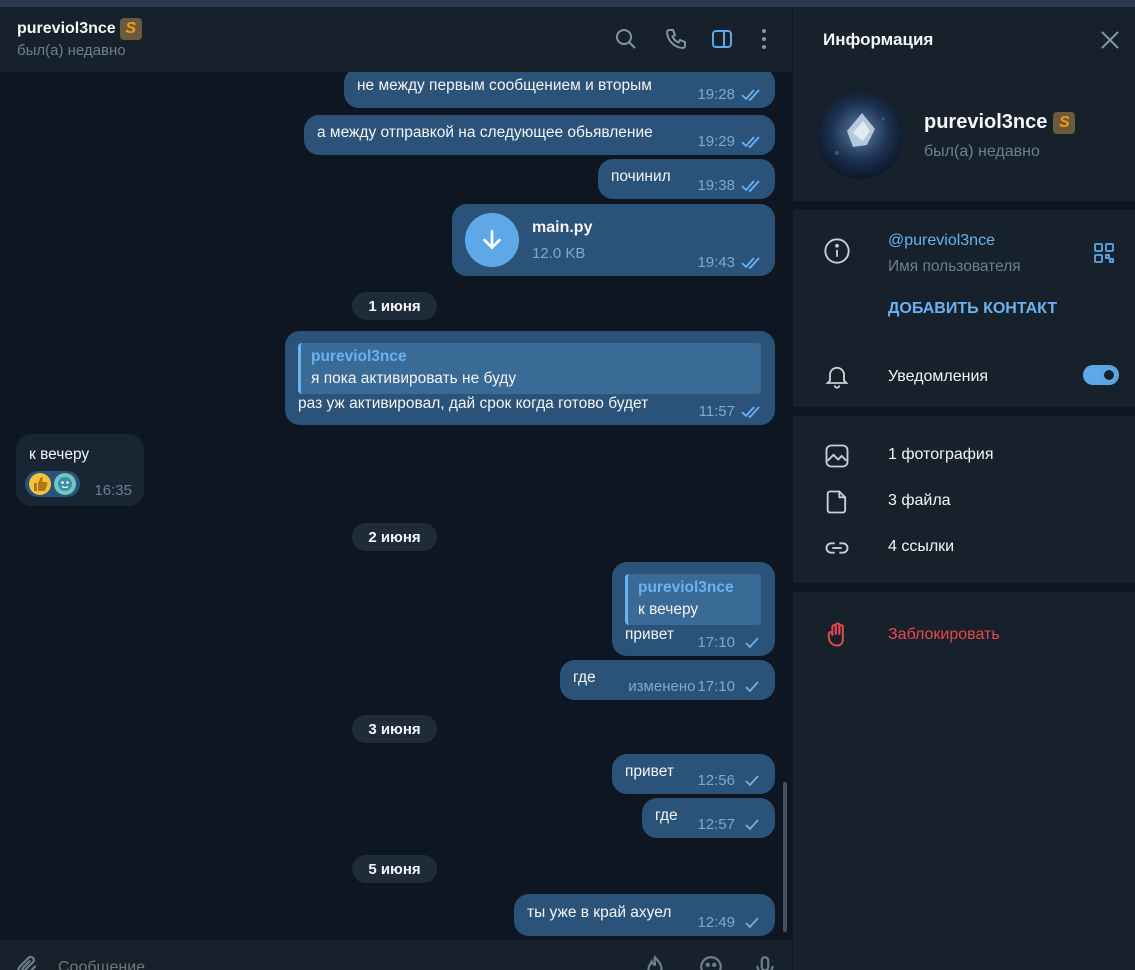 The width and height of the screenshot is (1135, 970). What do you see at coordinates (716, 411) in the screenshot?
I see `message-time: 11:57` at bounding box center [716, 411].